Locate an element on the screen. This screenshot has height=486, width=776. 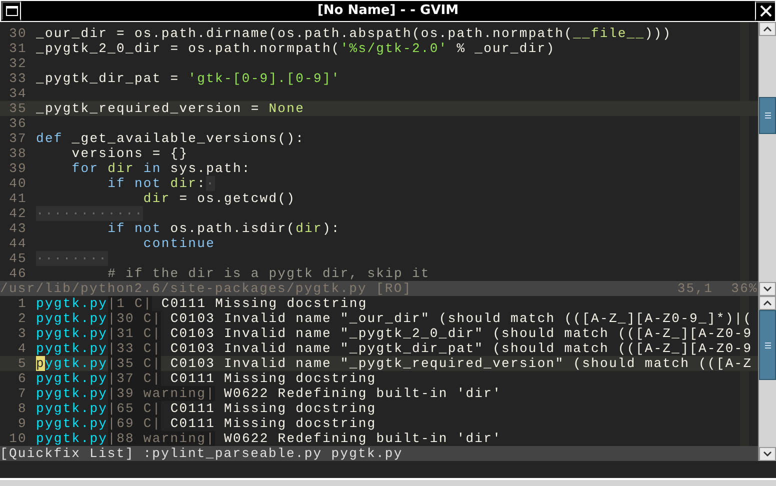
error-location: |37 C| is located at coordinates (135, 378).